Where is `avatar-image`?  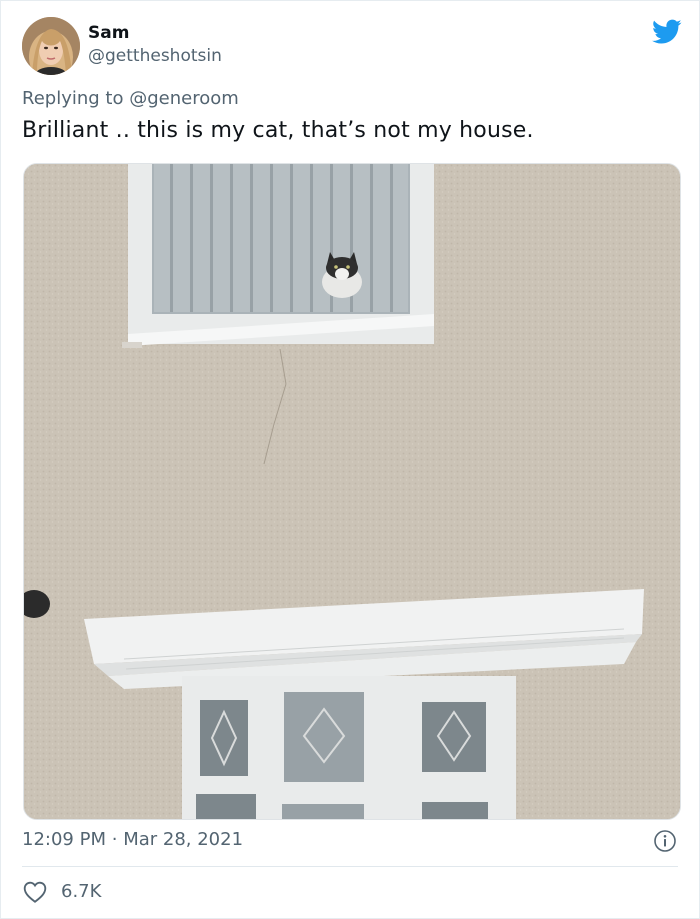 avatar-image is located at coordinates (51, 46).